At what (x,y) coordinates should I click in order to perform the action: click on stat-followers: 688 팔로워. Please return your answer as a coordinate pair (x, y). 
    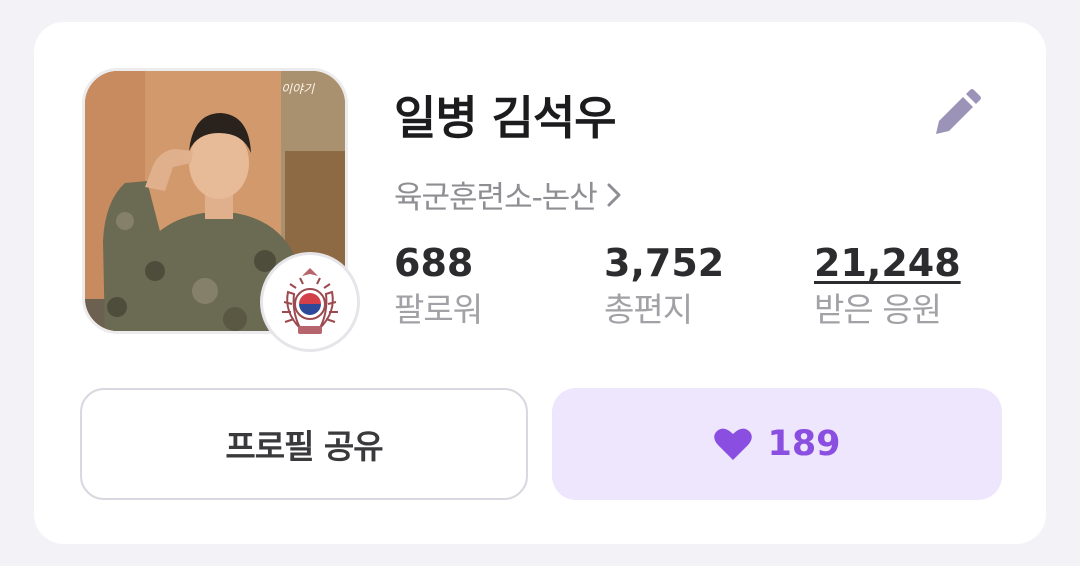
    Looking at the image, I should click on (438, 287).